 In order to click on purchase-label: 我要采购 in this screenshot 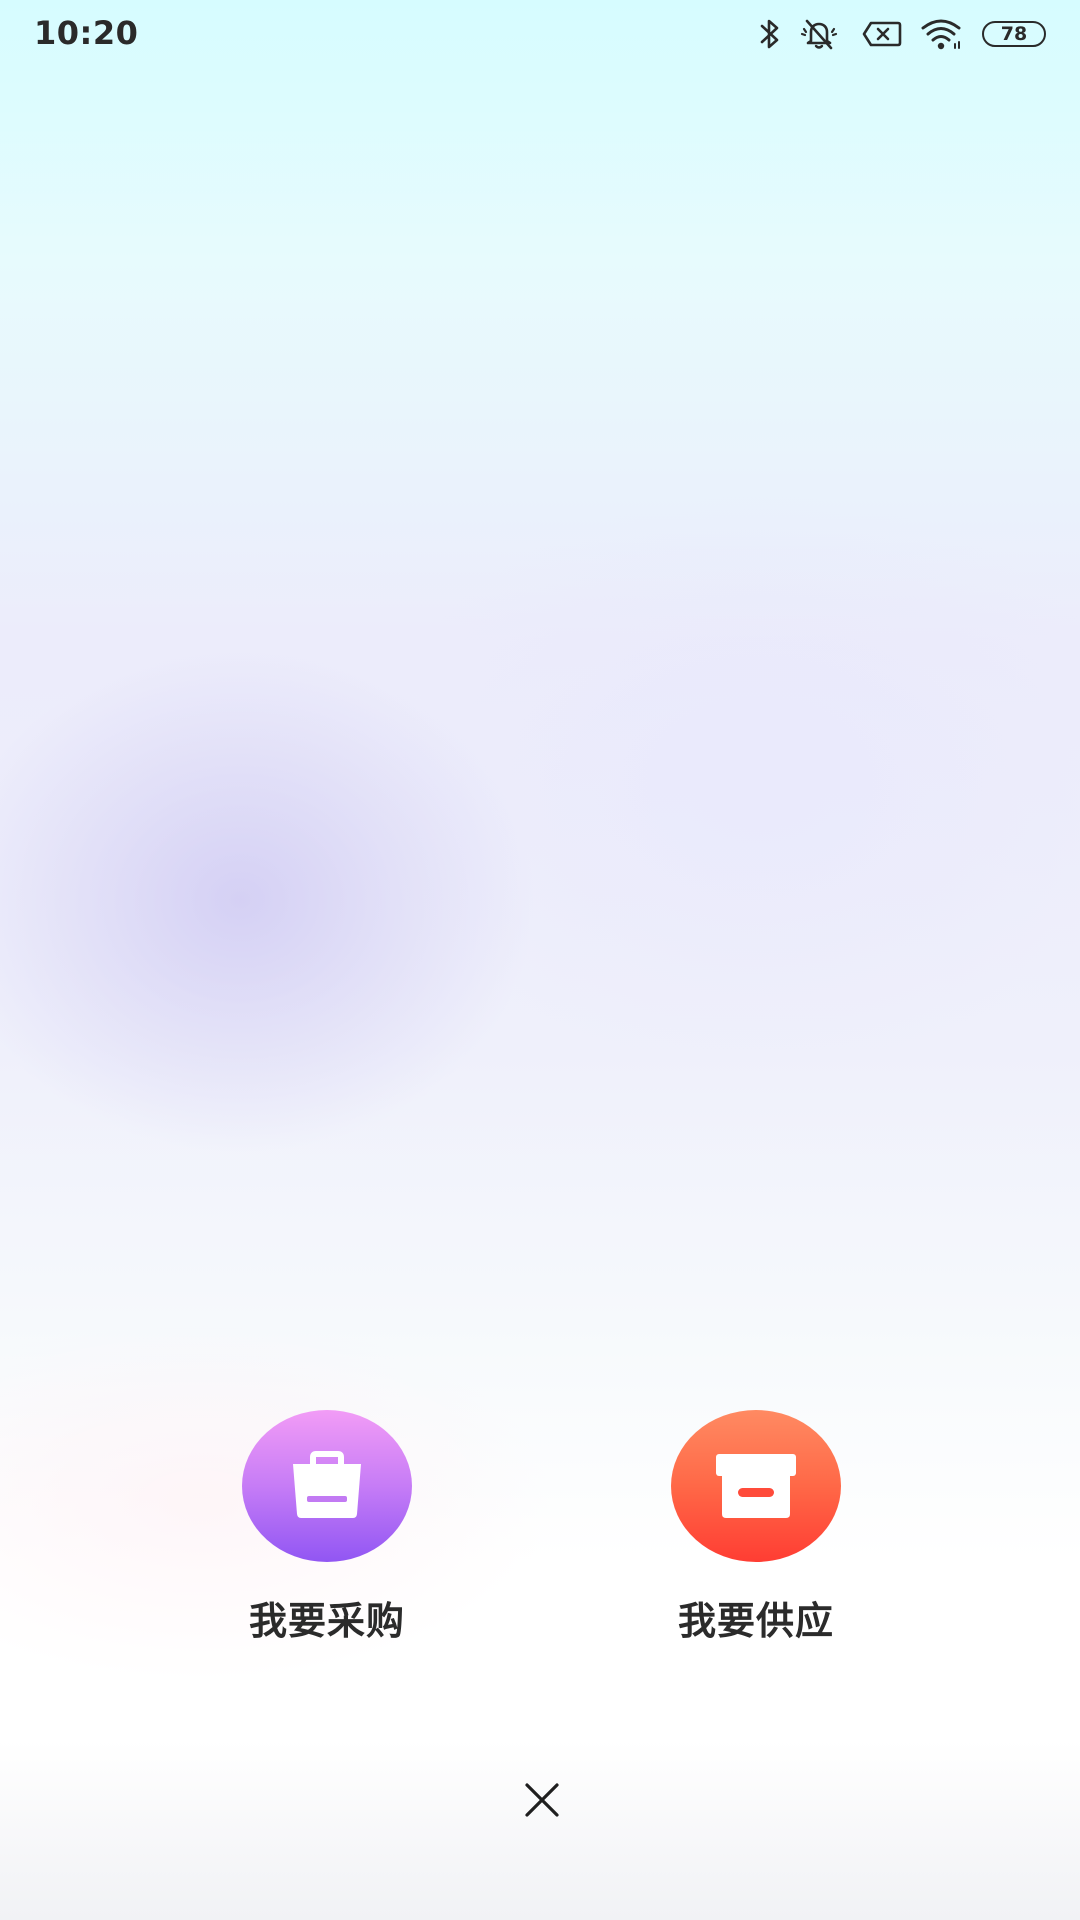, I will do `click(326, 1621)`.